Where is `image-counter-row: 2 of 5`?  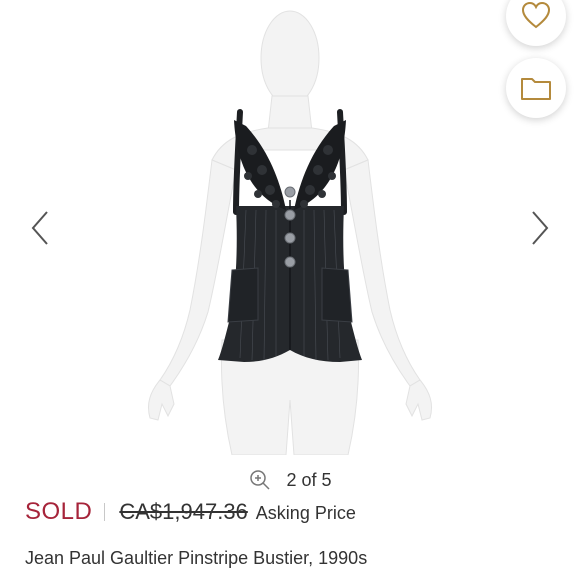 image-counter-row: 2 of 5 is located at coordinates (290, 480).